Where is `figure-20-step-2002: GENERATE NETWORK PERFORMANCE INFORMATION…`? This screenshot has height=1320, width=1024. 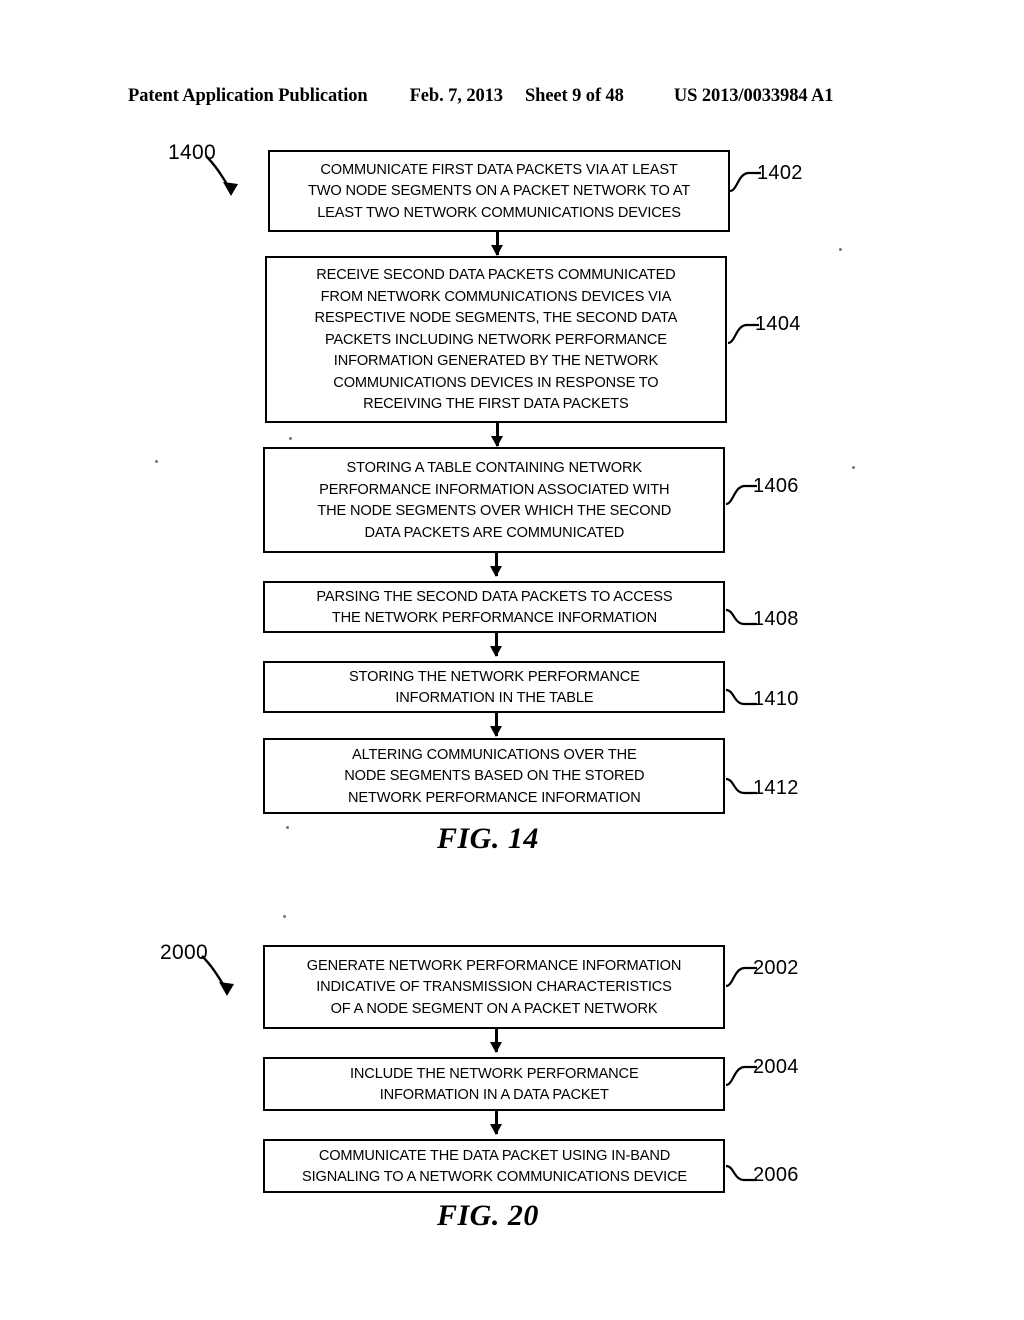
figure-20-step-2002: GENERATE NETWORK PERFORMANCE INFORMATION… is located at coordinates (494, 987).